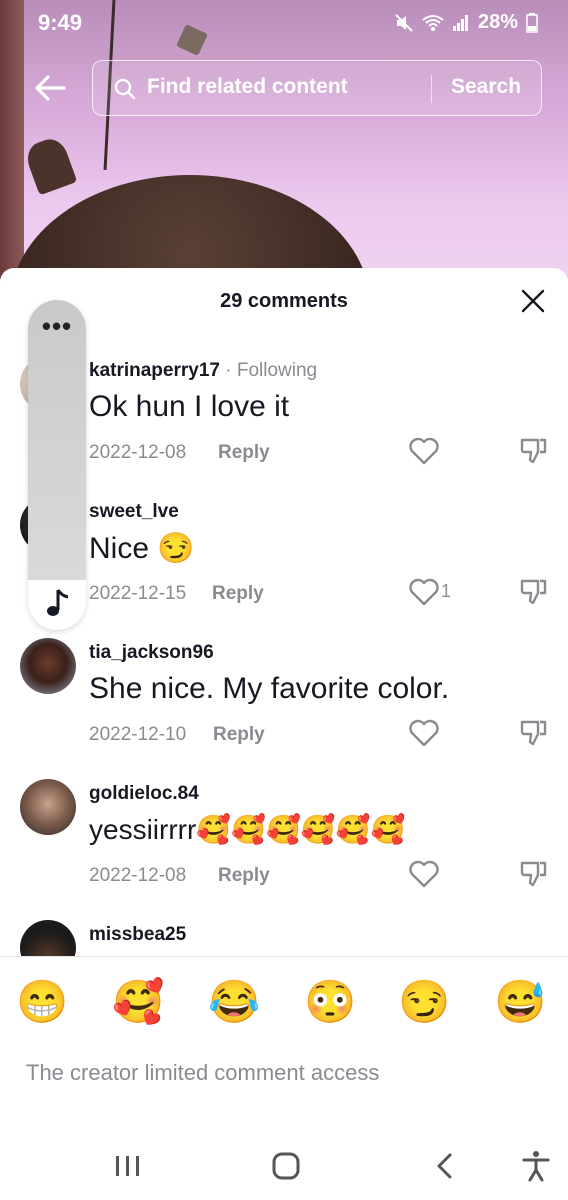  I want to click on comment-username: sweet_lve, so click(134, 512).